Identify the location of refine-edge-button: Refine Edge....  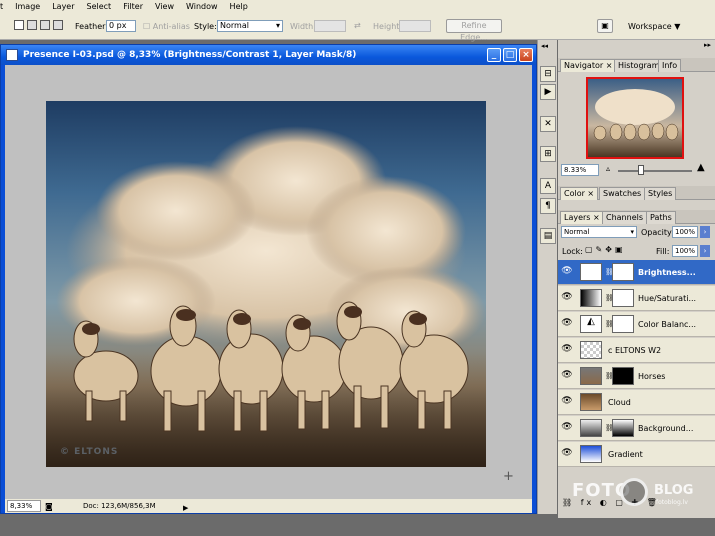
(474, 30).